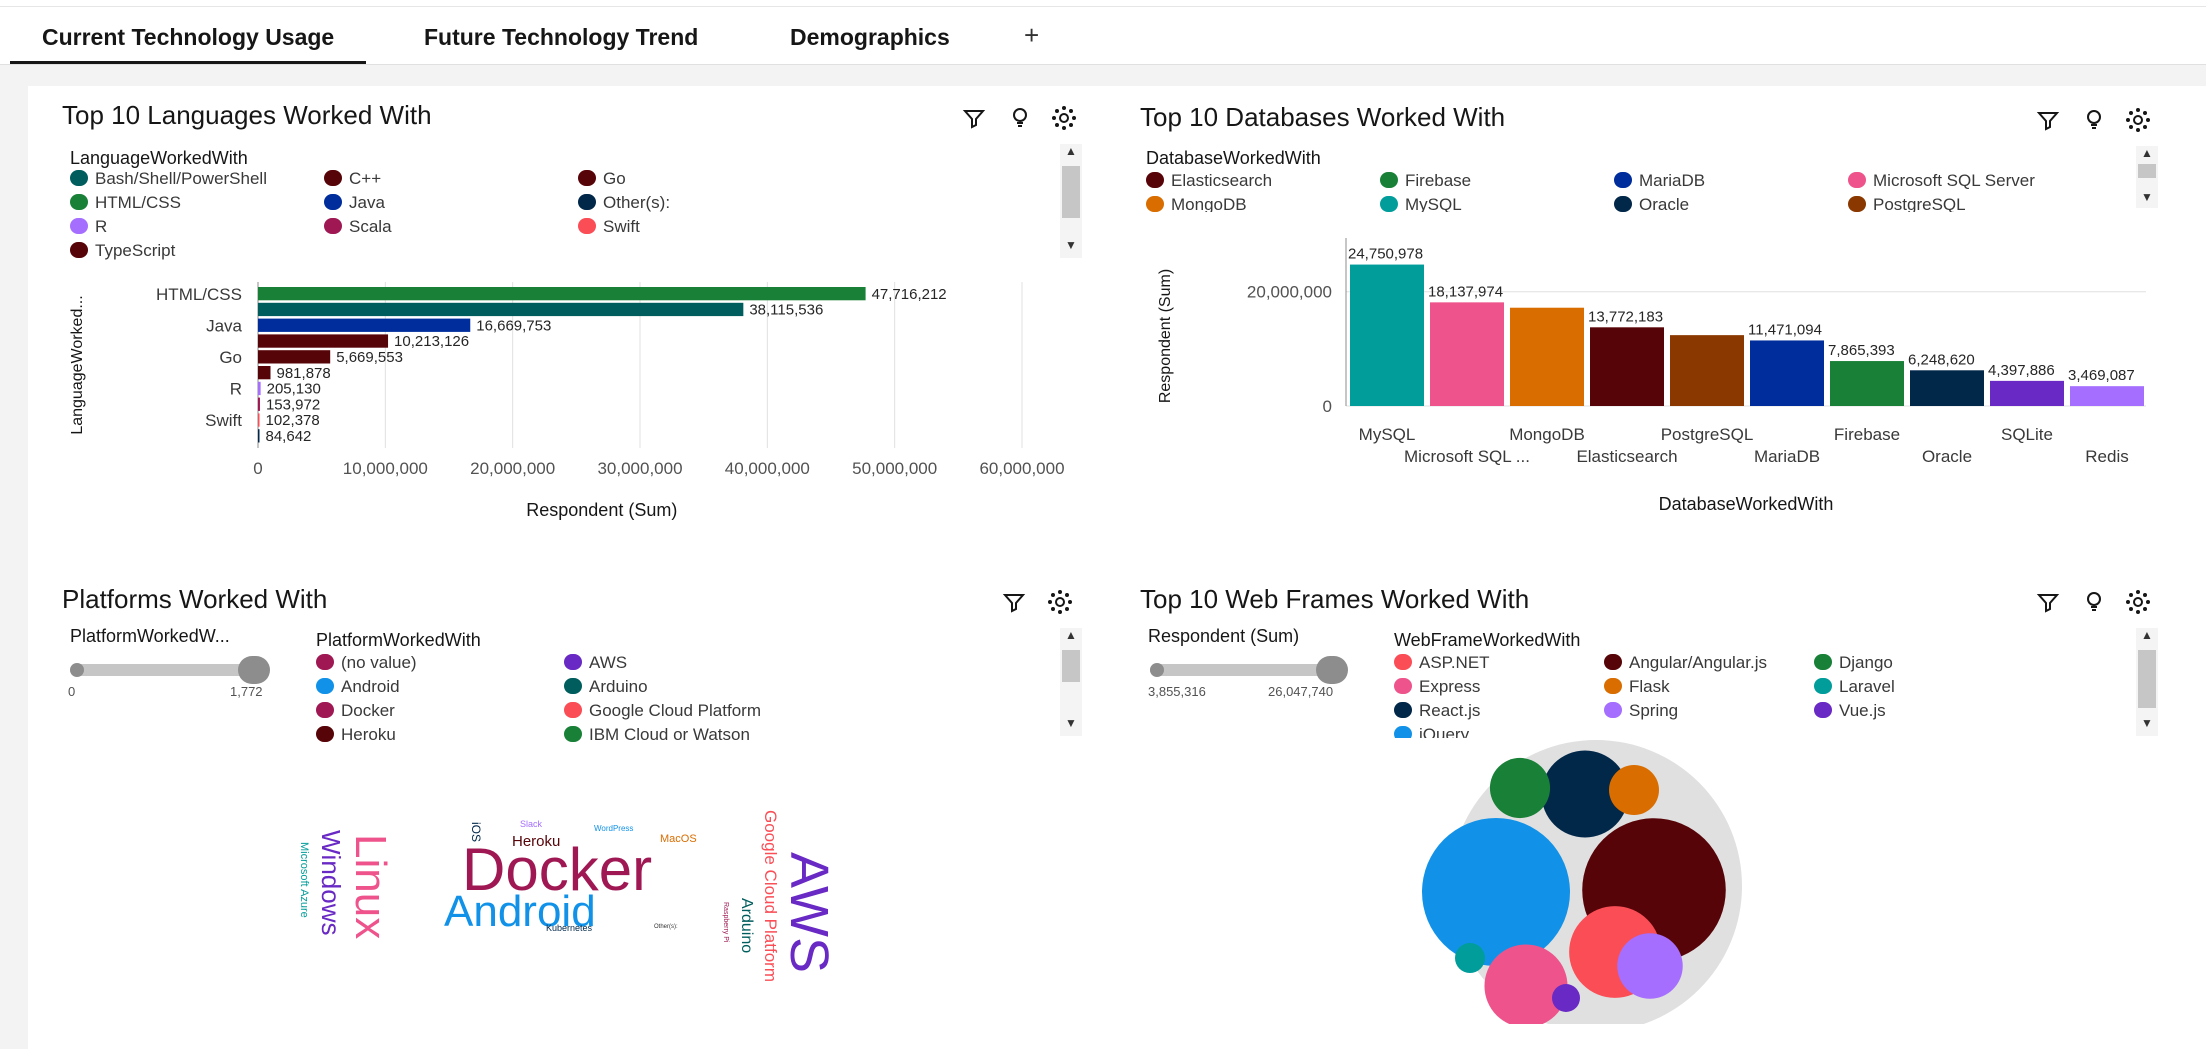 Image resolution: width=2206 pixels, height=1049 pixels. I want to click on webframes-legend-item-laravel: Laravel, so click(1854, 687).